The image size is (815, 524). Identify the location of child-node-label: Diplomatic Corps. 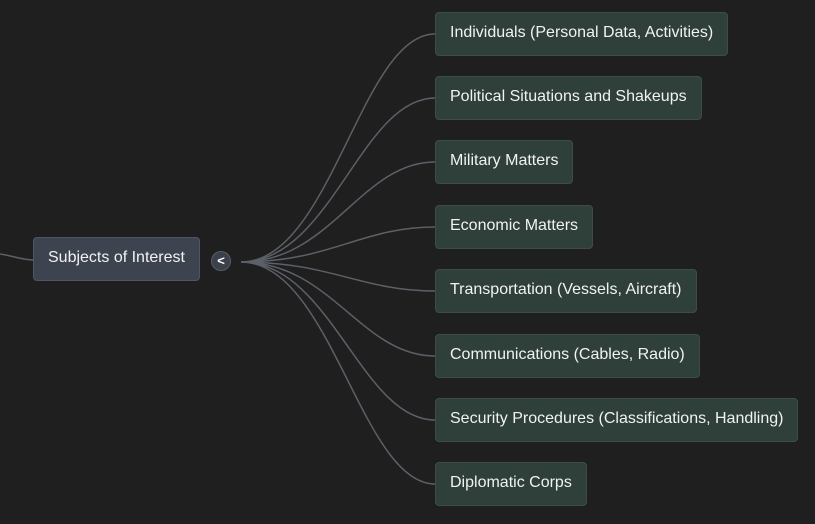
(511, 482).